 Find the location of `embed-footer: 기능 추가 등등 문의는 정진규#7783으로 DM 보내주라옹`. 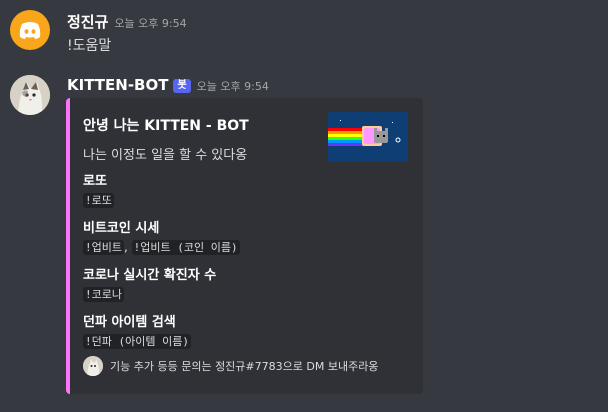

embed-footer: 기능 추가 등등 문의는 정진규#7783으로 DM 보내주라옹 is located at coordinates (230, 366).